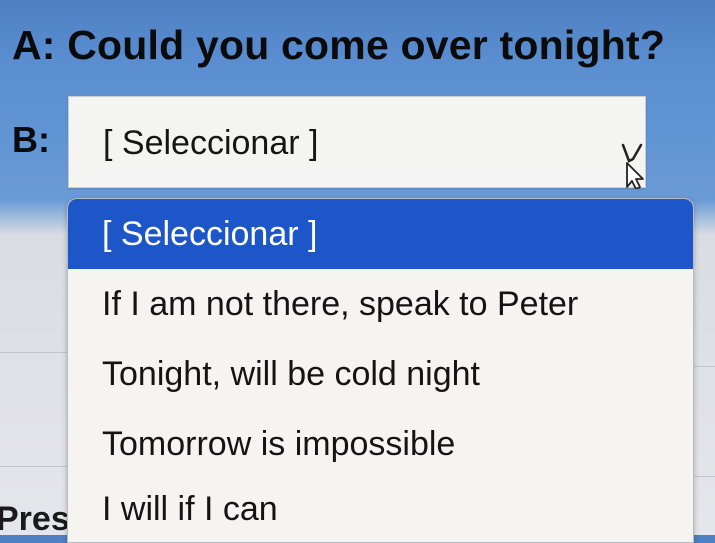  What do you see at coordinates (380, 444) in the screenshot?
I see `dropdown-option: Tomorrow is impossible` at bounding box center [380, 444].